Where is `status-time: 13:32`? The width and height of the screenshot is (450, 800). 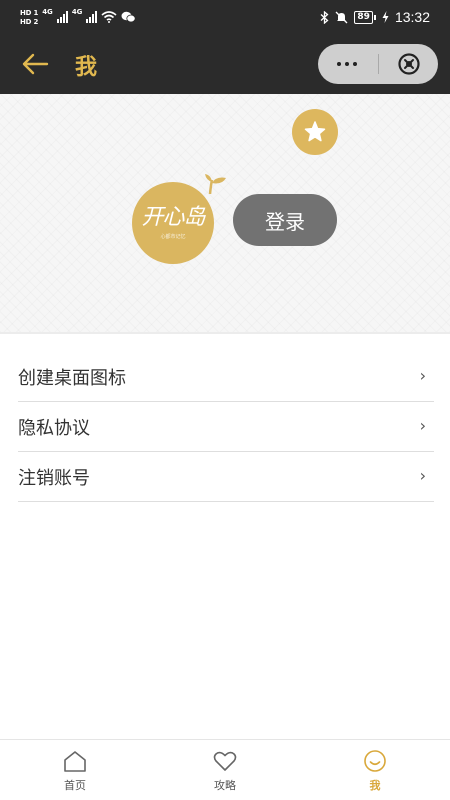
status-time: 13:32 is located at coordinates (412, 17).